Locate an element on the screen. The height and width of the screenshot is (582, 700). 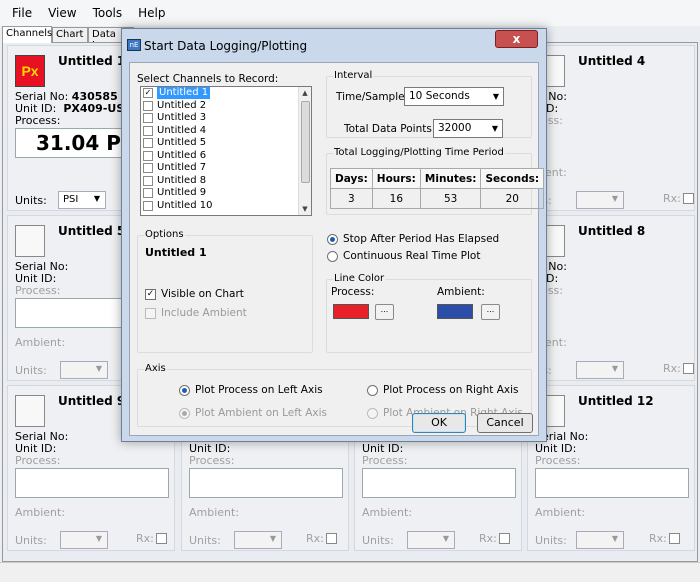
list-item: Untitled 5 is located at coordinates (226, 143).